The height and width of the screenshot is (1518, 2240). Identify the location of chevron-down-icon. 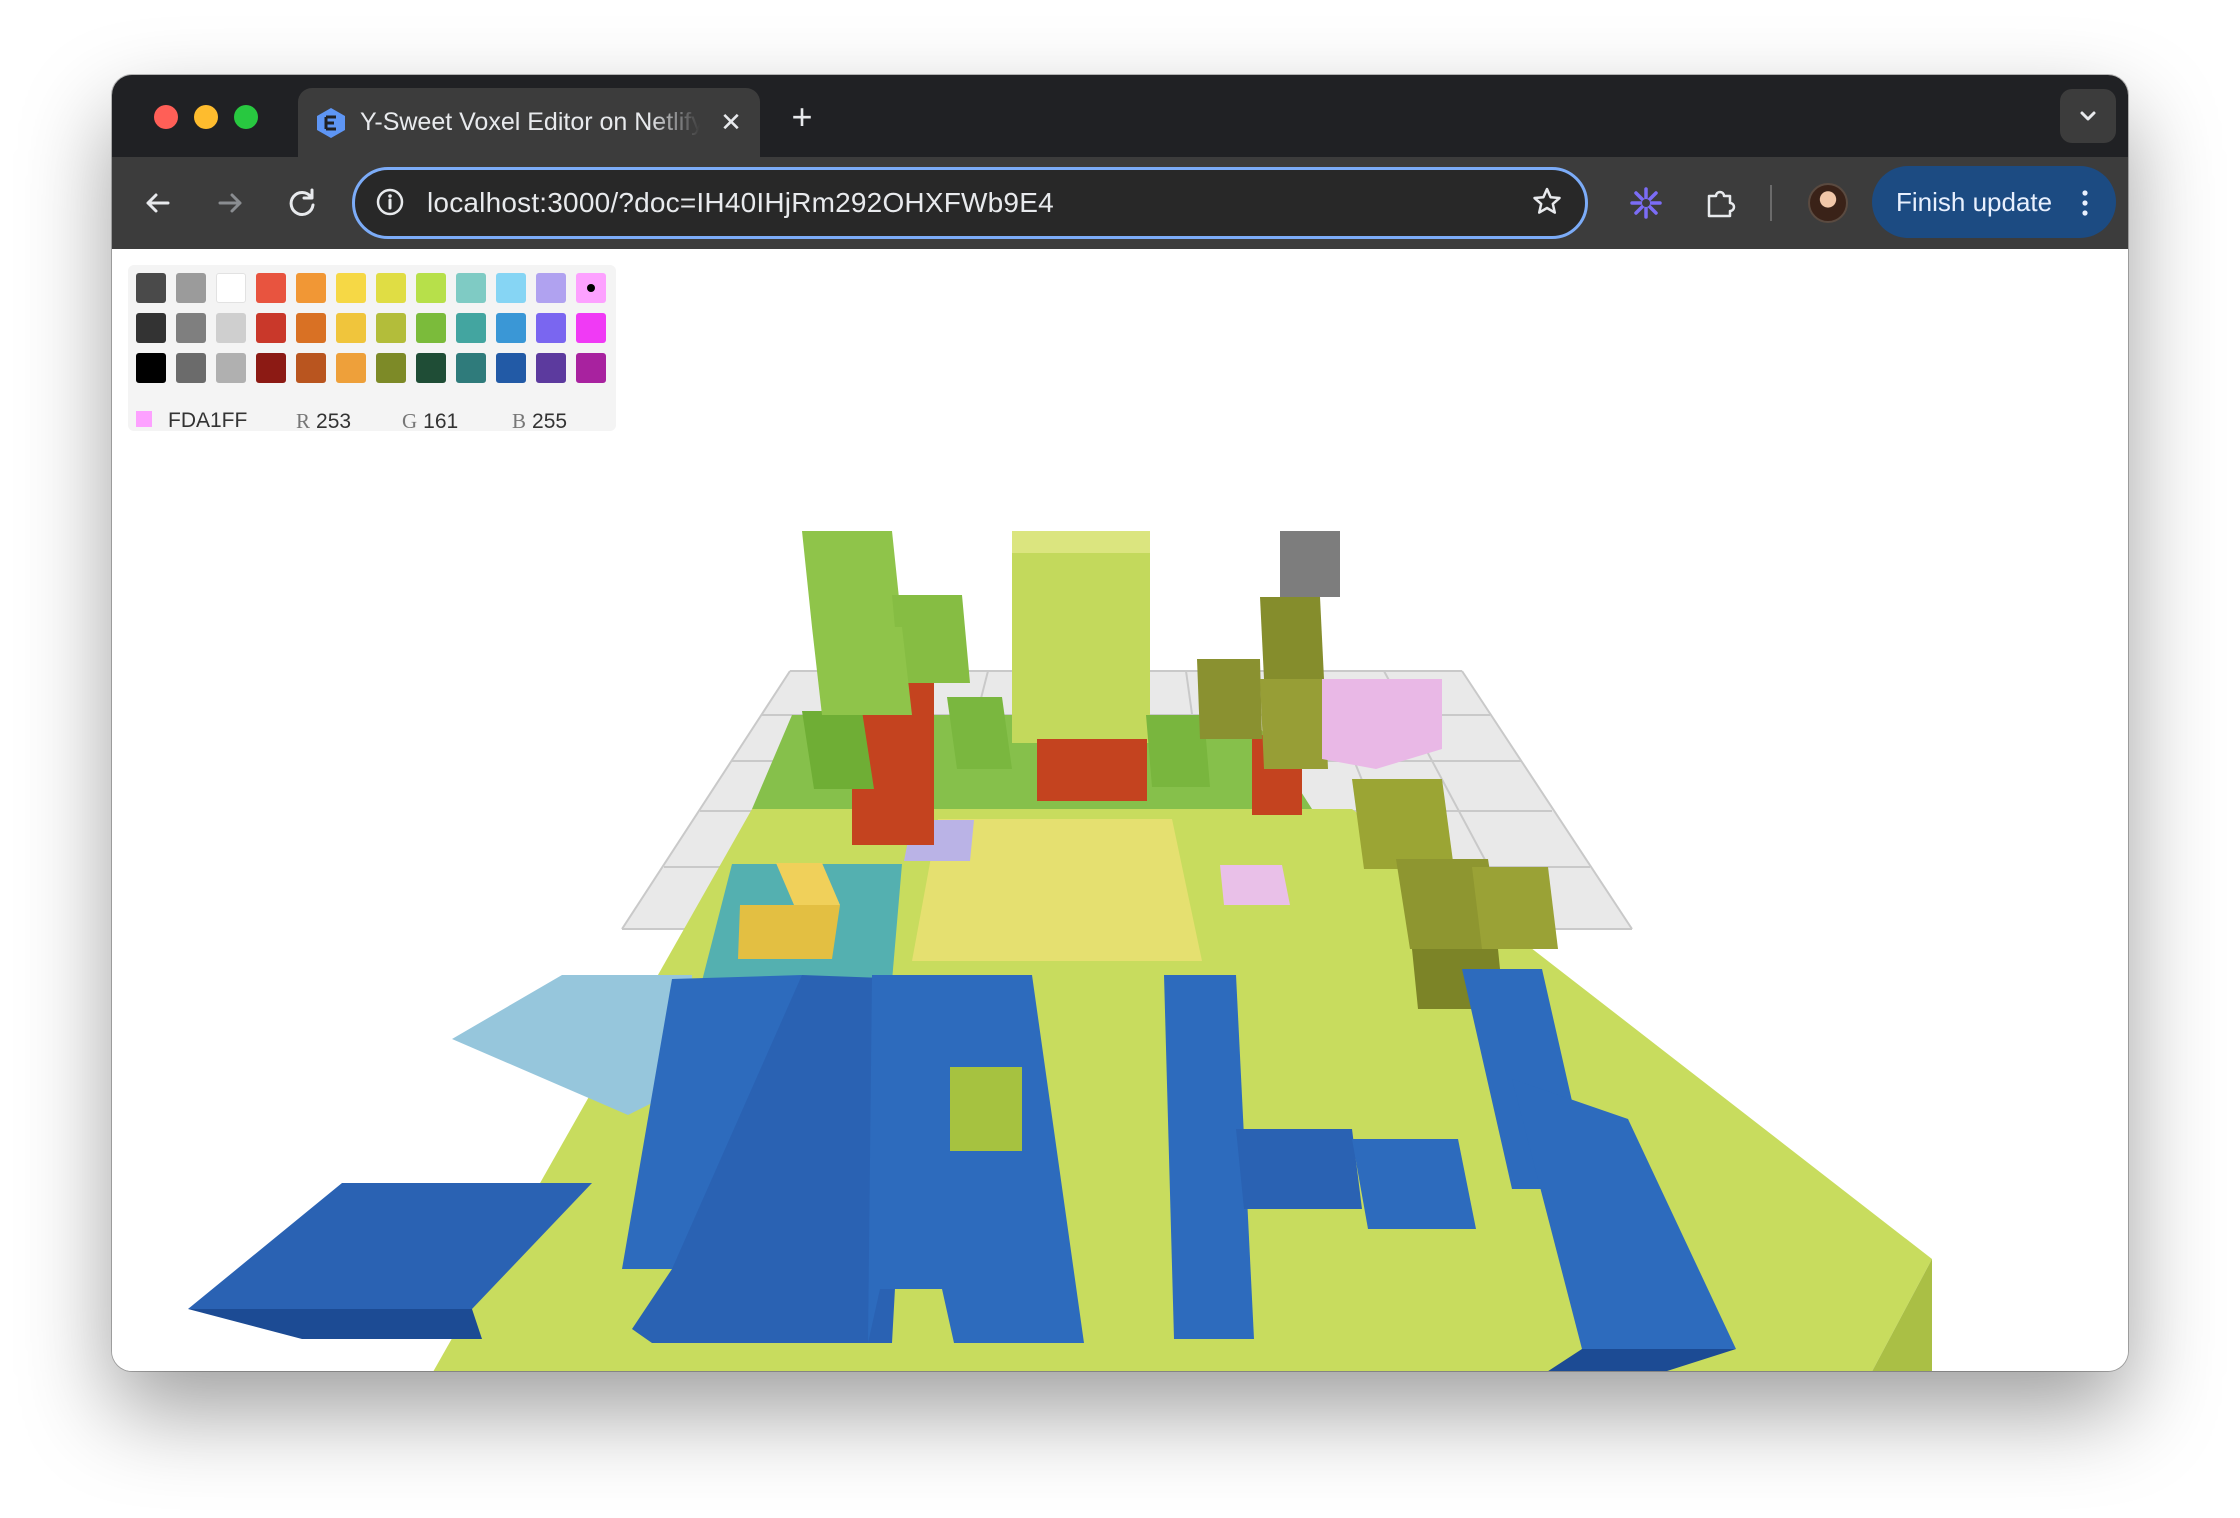
(2088, 116).